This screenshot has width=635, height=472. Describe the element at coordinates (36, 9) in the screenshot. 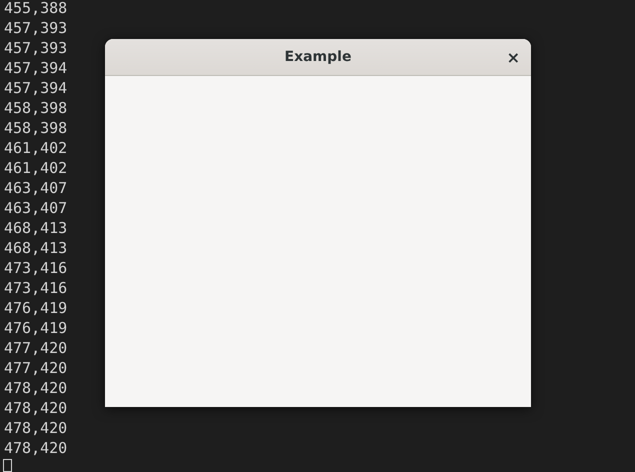

I see `terminal-line: 455,388` at that location.